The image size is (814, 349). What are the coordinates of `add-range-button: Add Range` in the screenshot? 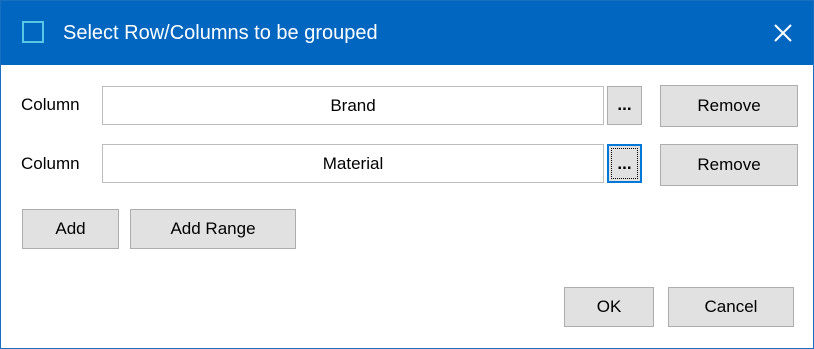 It's located at (213, 229).